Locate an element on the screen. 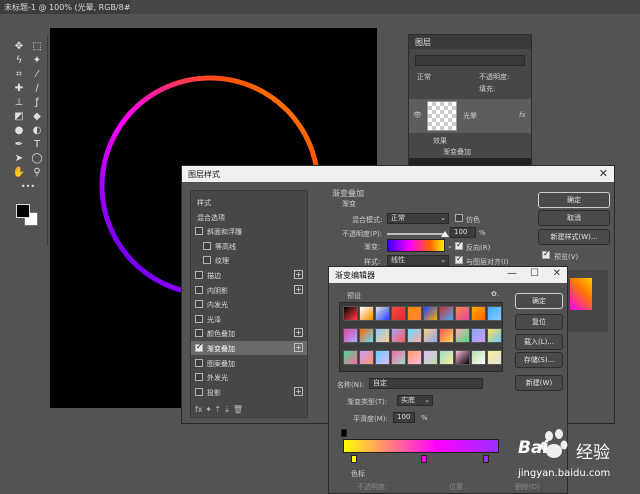 The height and width of the screenshot is (494, 640). style-item: 样式 is located at coordinates (249, 202).